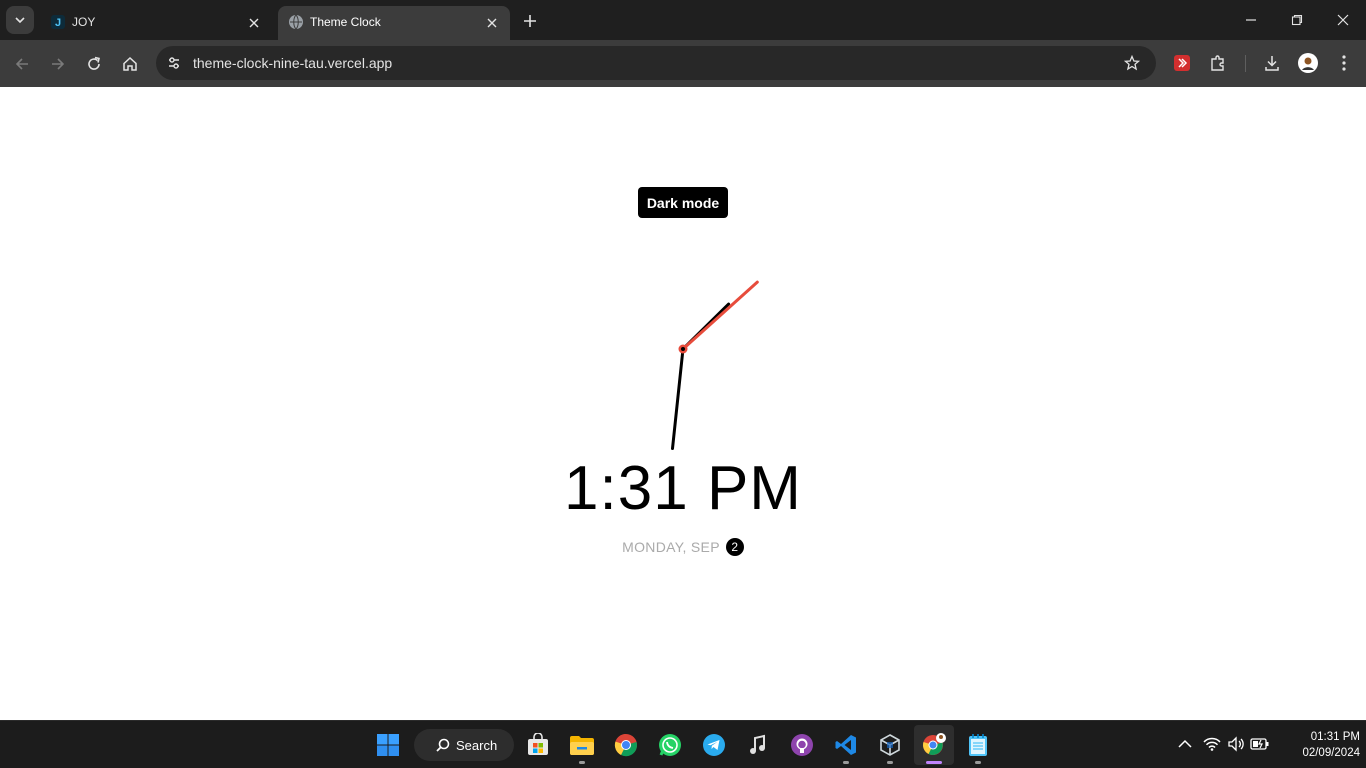  Describe the element at coordinates (1308, 63) in the screenshot. I see `profile-avatar` at that location.